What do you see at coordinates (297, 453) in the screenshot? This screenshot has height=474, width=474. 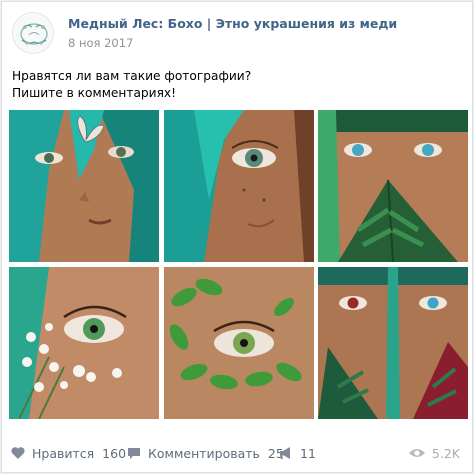 I see `share-button: 11` at bounding box center [297, 453].